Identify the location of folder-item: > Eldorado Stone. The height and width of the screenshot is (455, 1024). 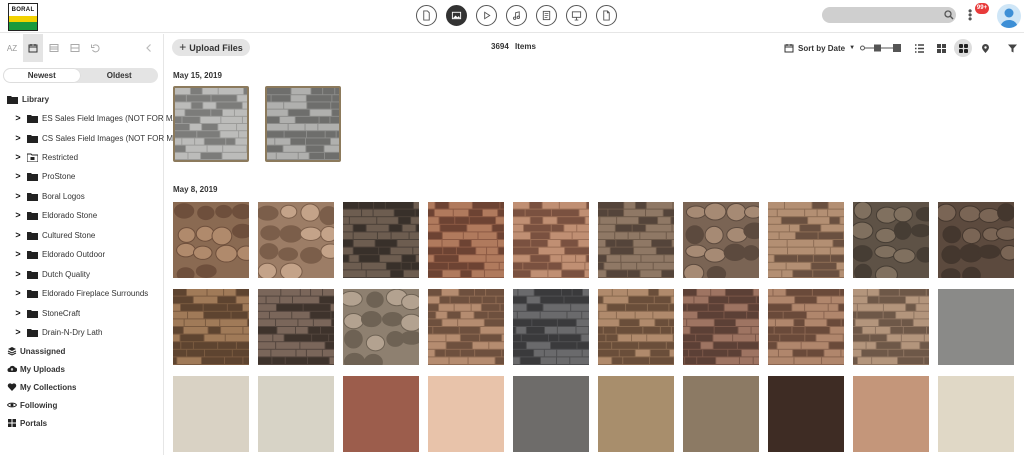
(55, 215).